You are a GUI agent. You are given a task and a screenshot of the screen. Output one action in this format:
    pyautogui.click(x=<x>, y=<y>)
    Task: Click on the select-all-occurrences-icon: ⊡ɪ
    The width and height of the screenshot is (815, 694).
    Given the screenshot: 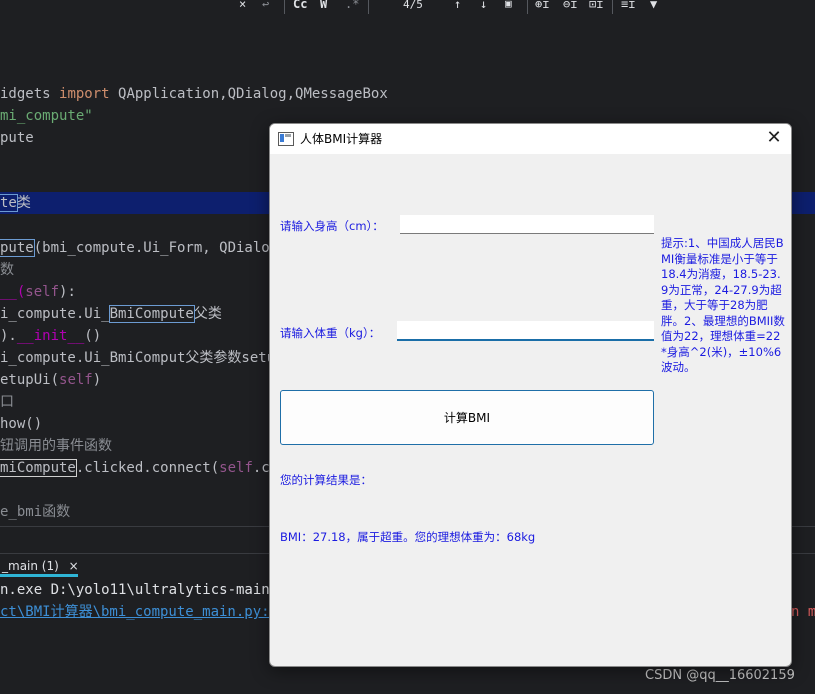 What is the action you would take?
    pyautogui.click(x=596, y=5)
    